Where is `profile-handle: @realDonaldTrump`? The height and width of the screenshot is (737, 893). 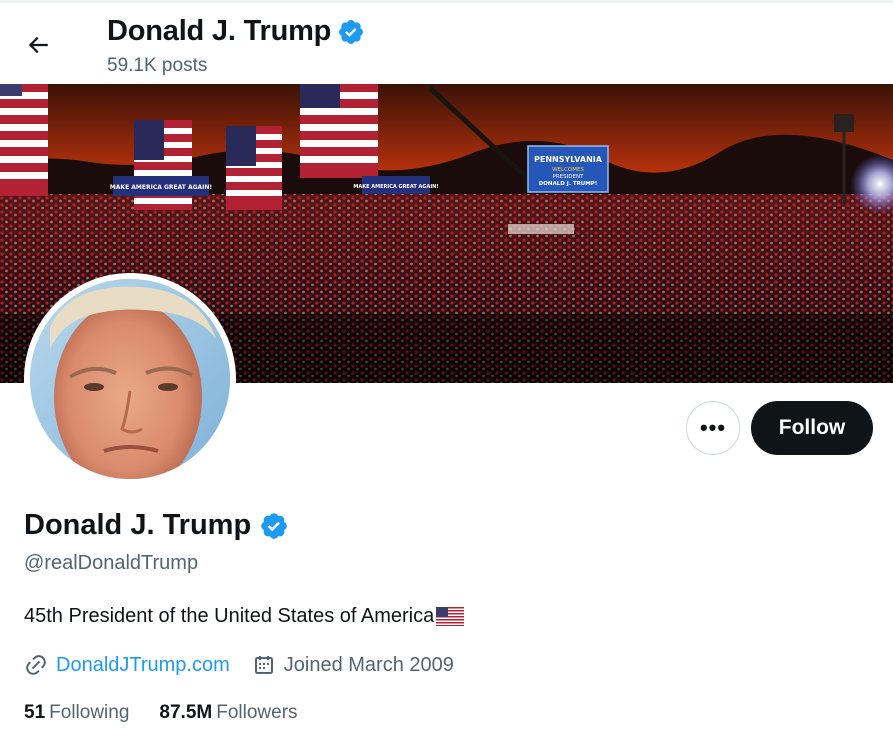 profile-handle: @realDonaldTrump is located at coordinates (111, 563).